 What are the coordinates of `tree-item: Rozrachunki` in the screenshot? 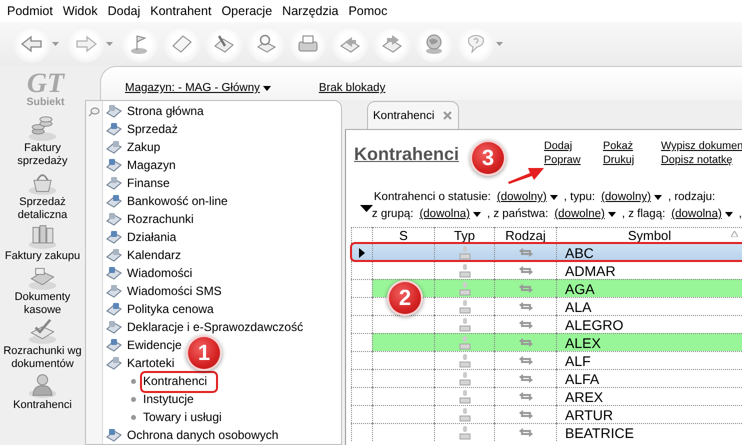 It's located at (148, 219).